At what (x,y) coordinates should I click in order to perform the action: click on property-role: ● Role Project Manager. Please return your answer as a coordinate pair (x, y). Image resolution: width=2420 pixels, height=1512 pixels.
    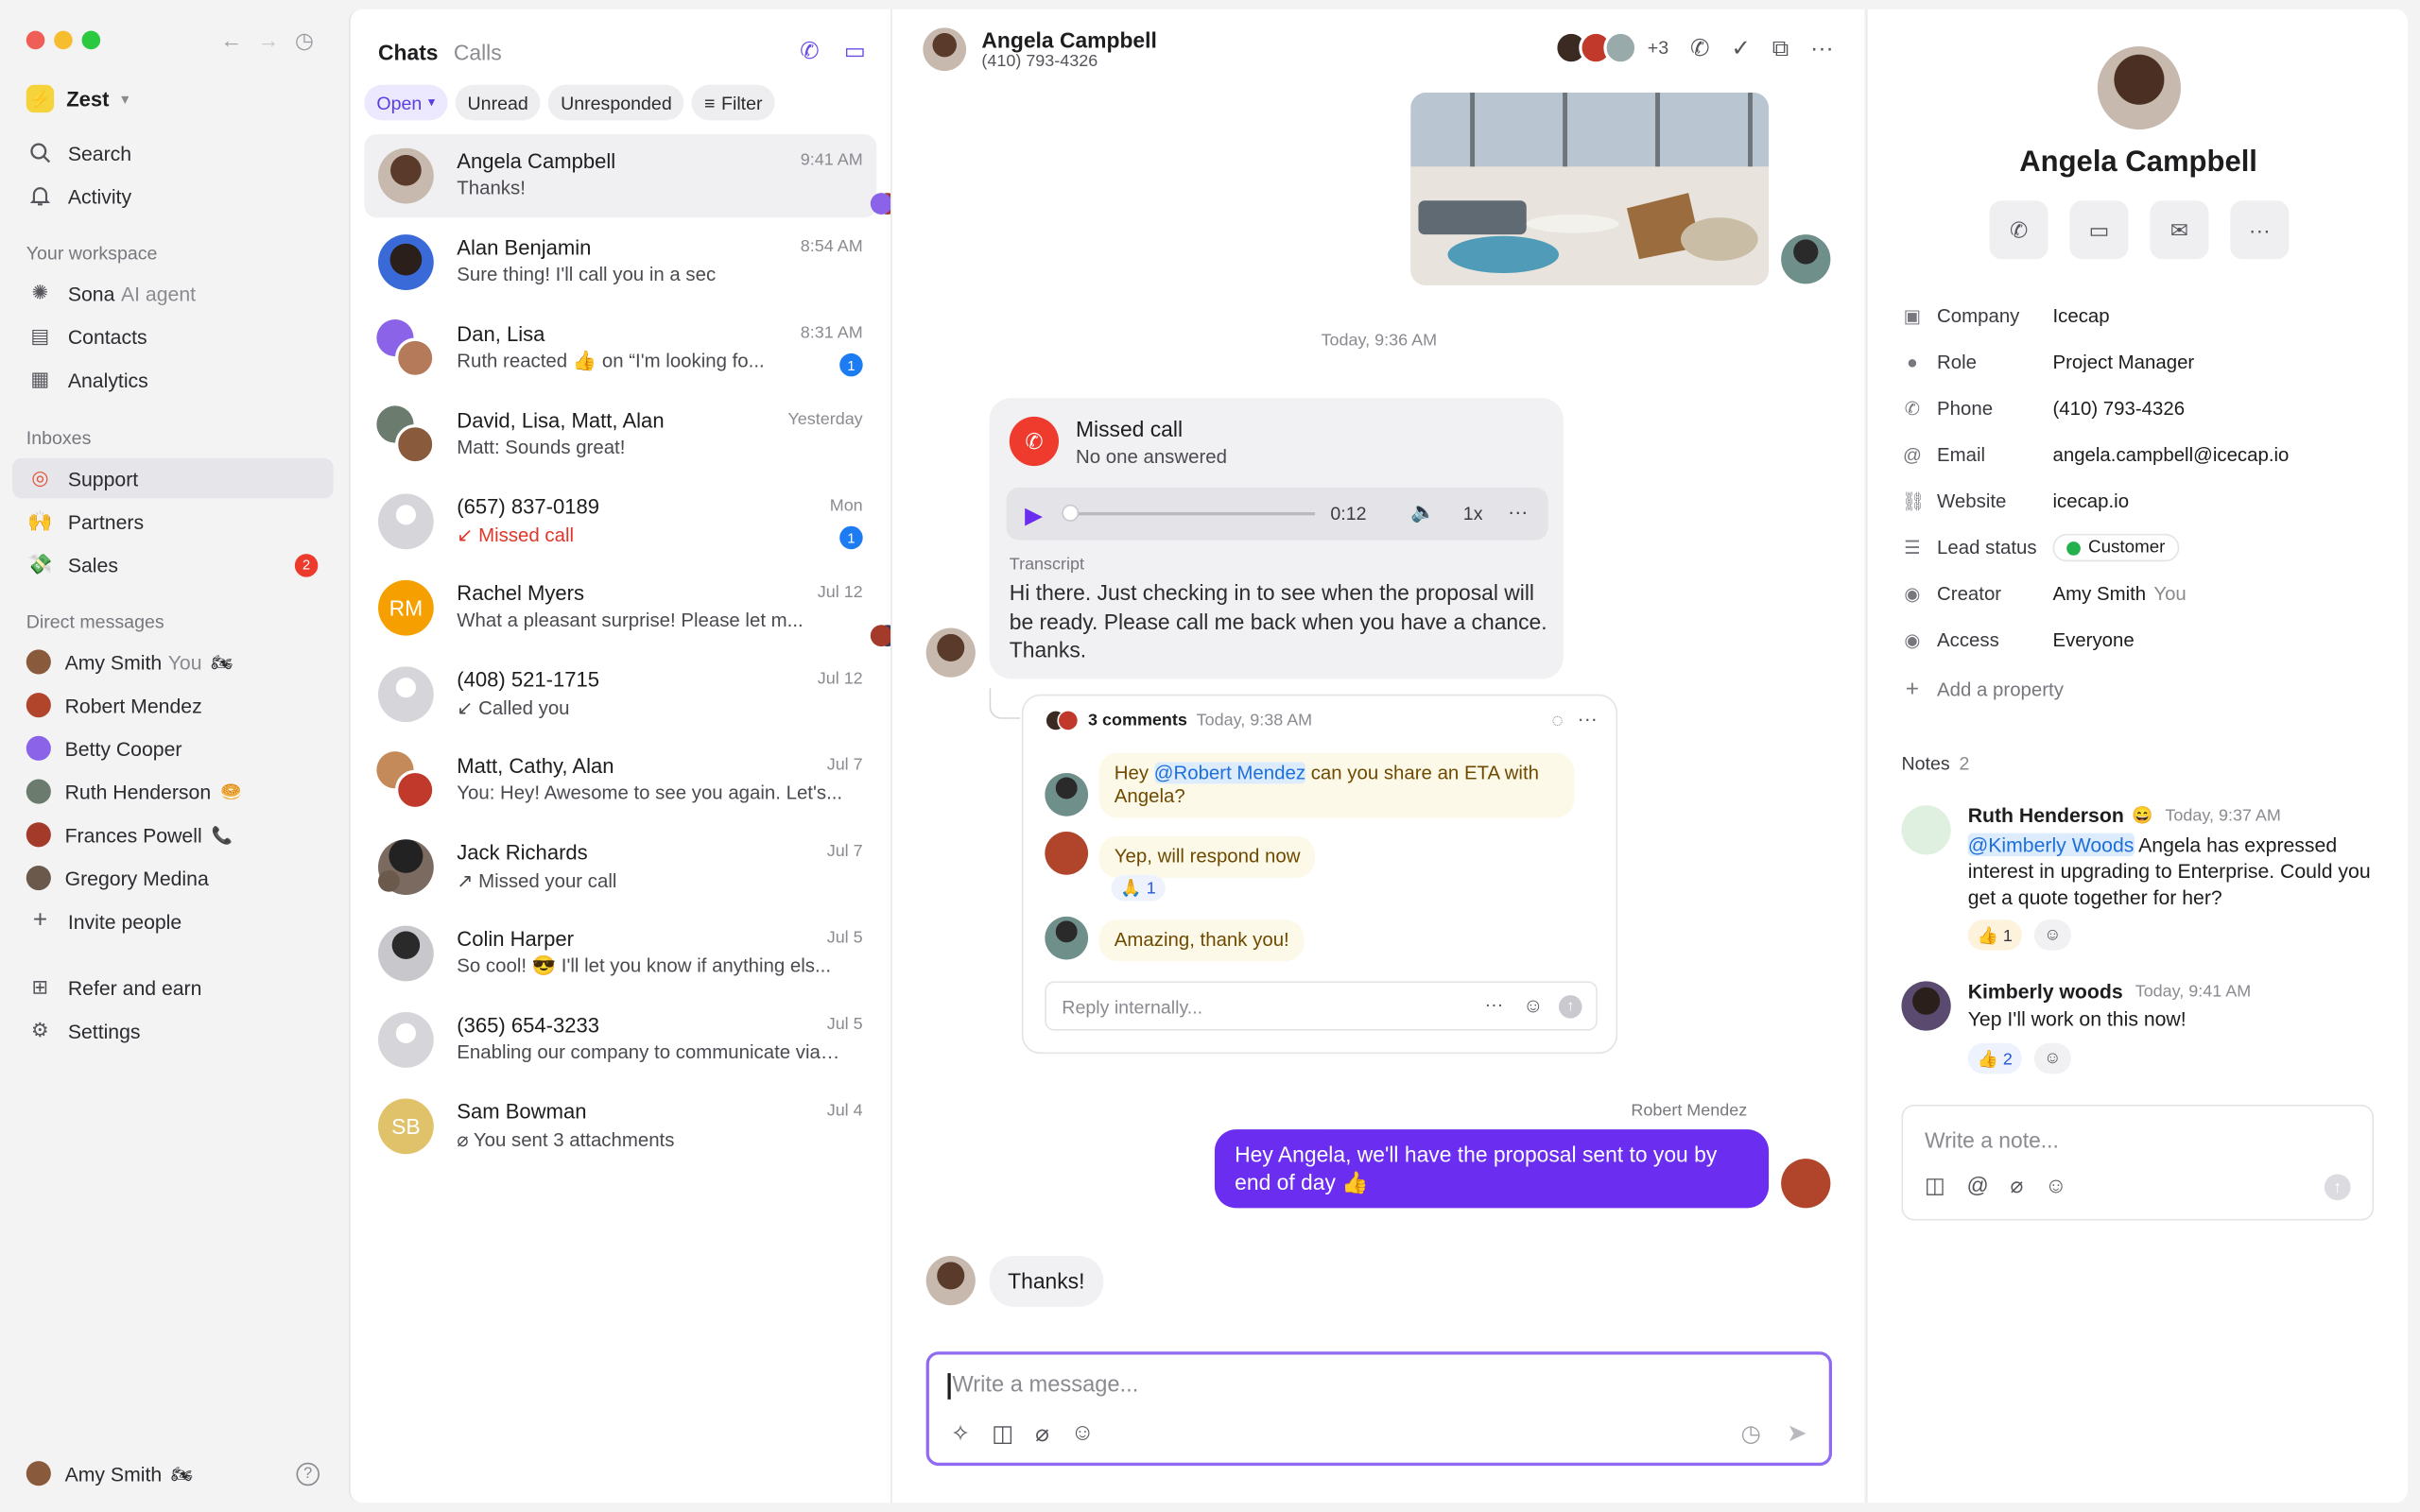
    Looking at the image, I should click on (2147, 362).